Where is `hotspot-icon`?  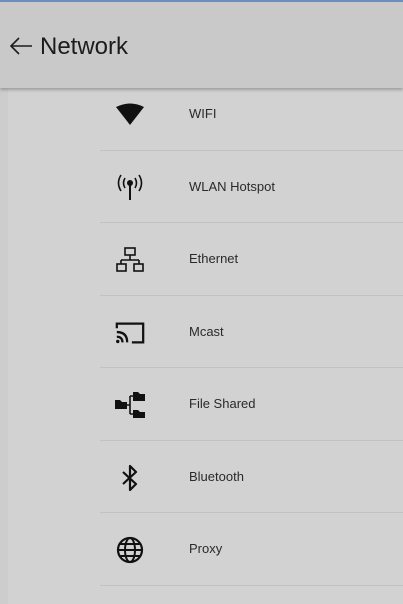
hotspot-icon is located at coordinates (130, 188).